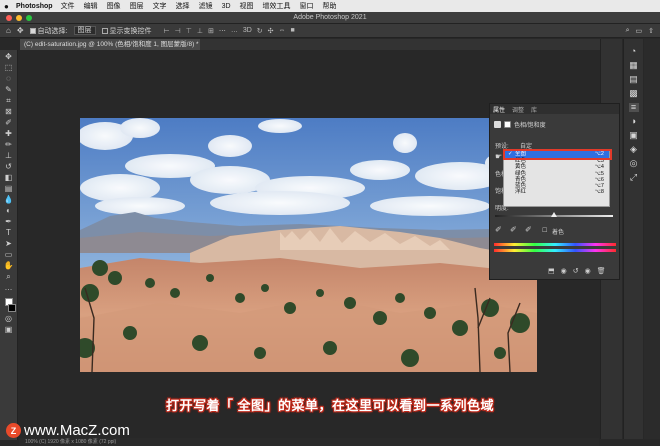 Image resolution: width=660 pixels, height=446 pixels. I want to click on patterns-panel-icon: ▩, so click(634, 93).